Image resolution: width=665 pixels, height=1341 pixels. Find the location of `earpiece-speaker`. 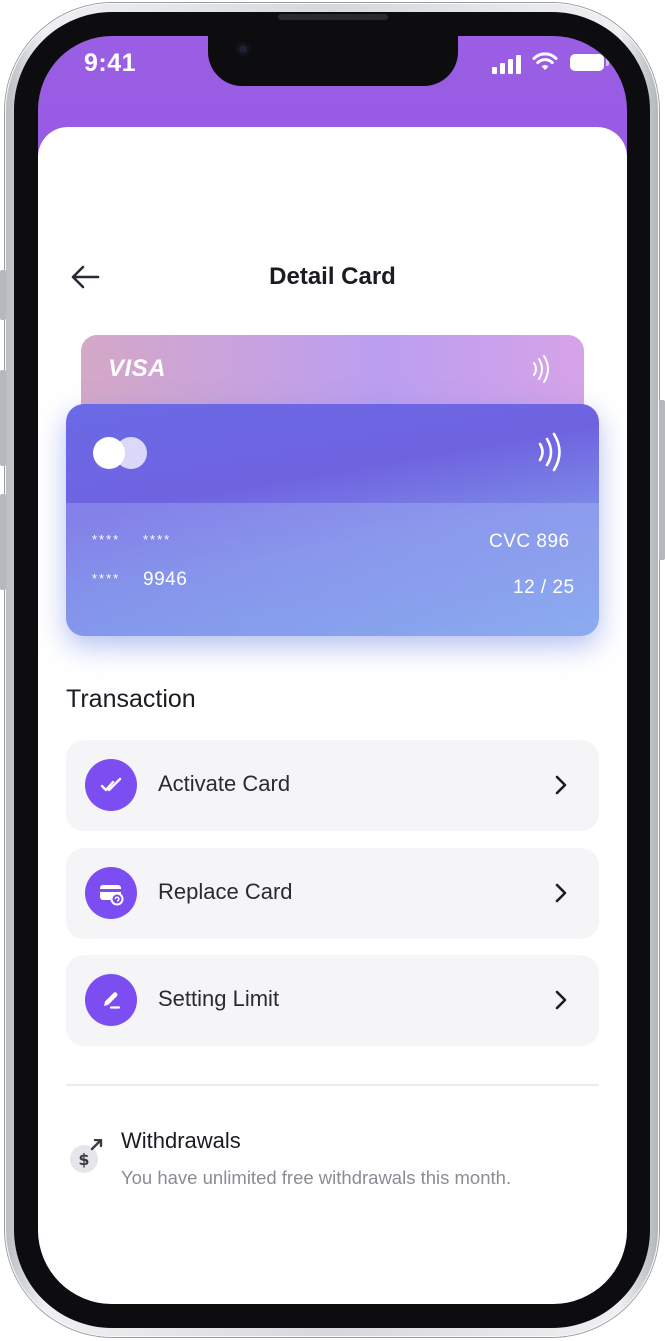

earpiece-speaker is located at coordinates (333, 17).